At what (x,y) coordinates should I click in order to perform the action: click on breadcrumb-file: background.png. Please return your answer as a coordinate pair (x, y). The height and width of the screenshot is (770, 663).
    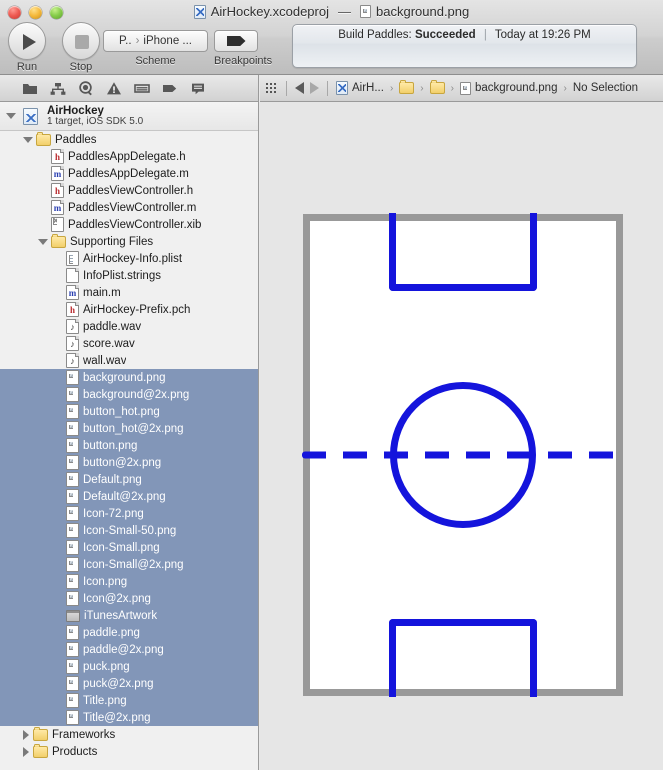
    Looking at the image, I should click on (508, 88).